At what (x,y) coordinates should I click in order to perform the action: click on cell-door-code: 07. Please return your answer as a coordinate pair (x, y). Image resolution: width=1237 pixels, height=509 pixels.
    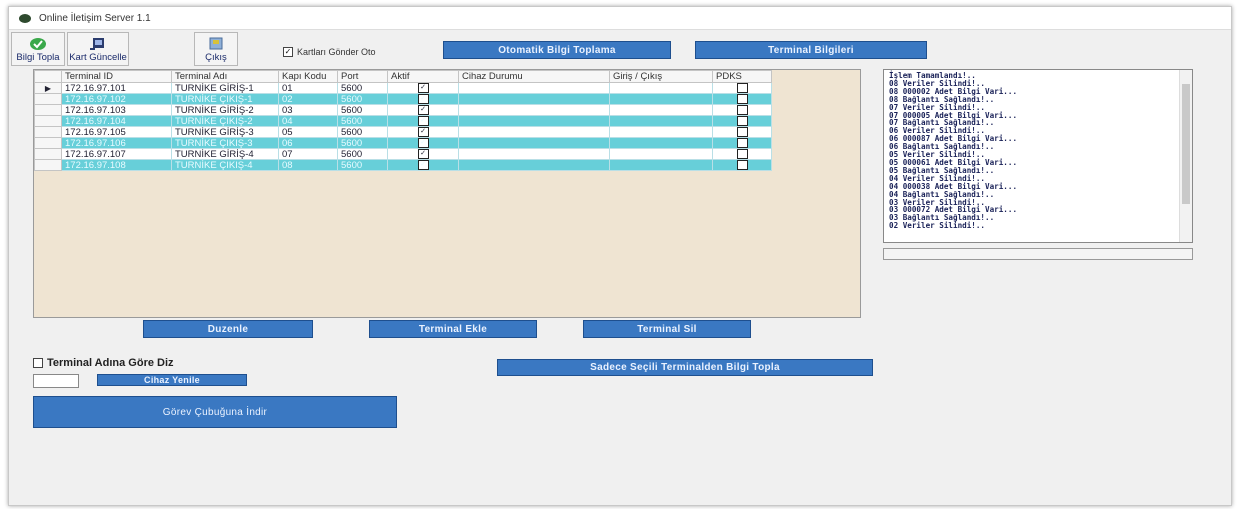
    Looking at the image, I should click on (308, 154).